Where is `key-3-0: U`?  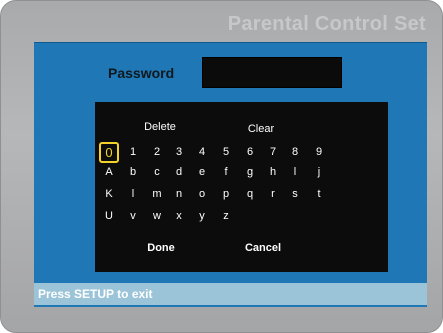
key-3-0: U is located at coordinates (109, 216).